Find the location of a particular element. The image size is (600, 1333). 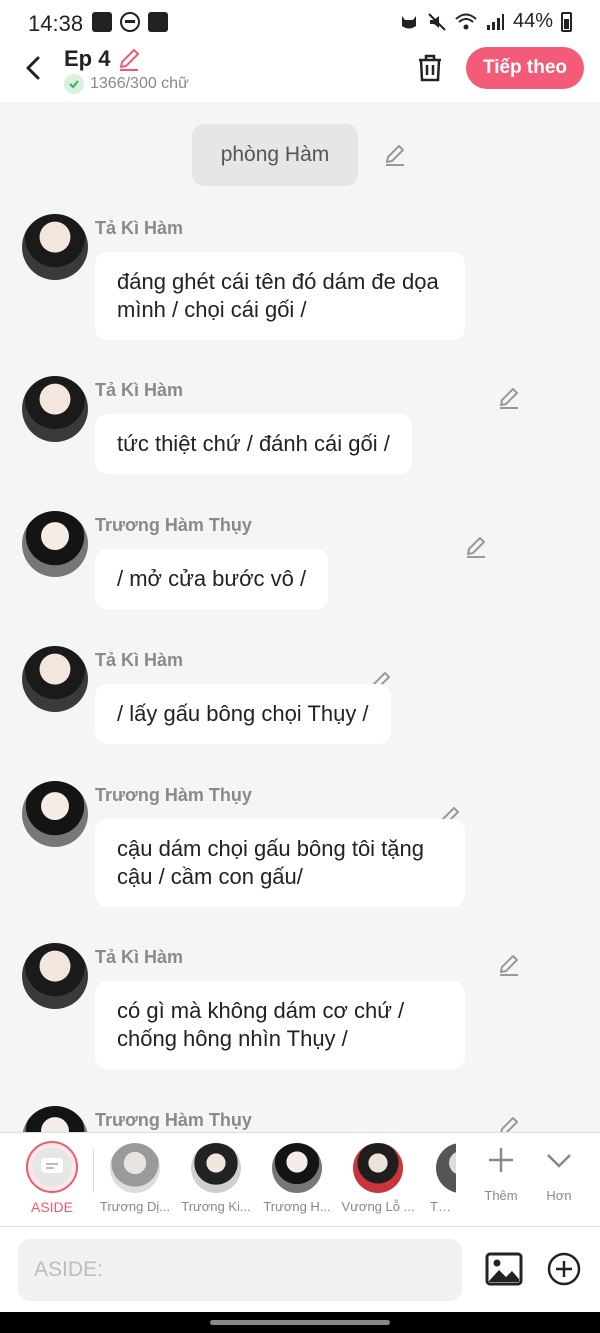

aside-tab: ASIDE is located at coordinates (52, 1178).